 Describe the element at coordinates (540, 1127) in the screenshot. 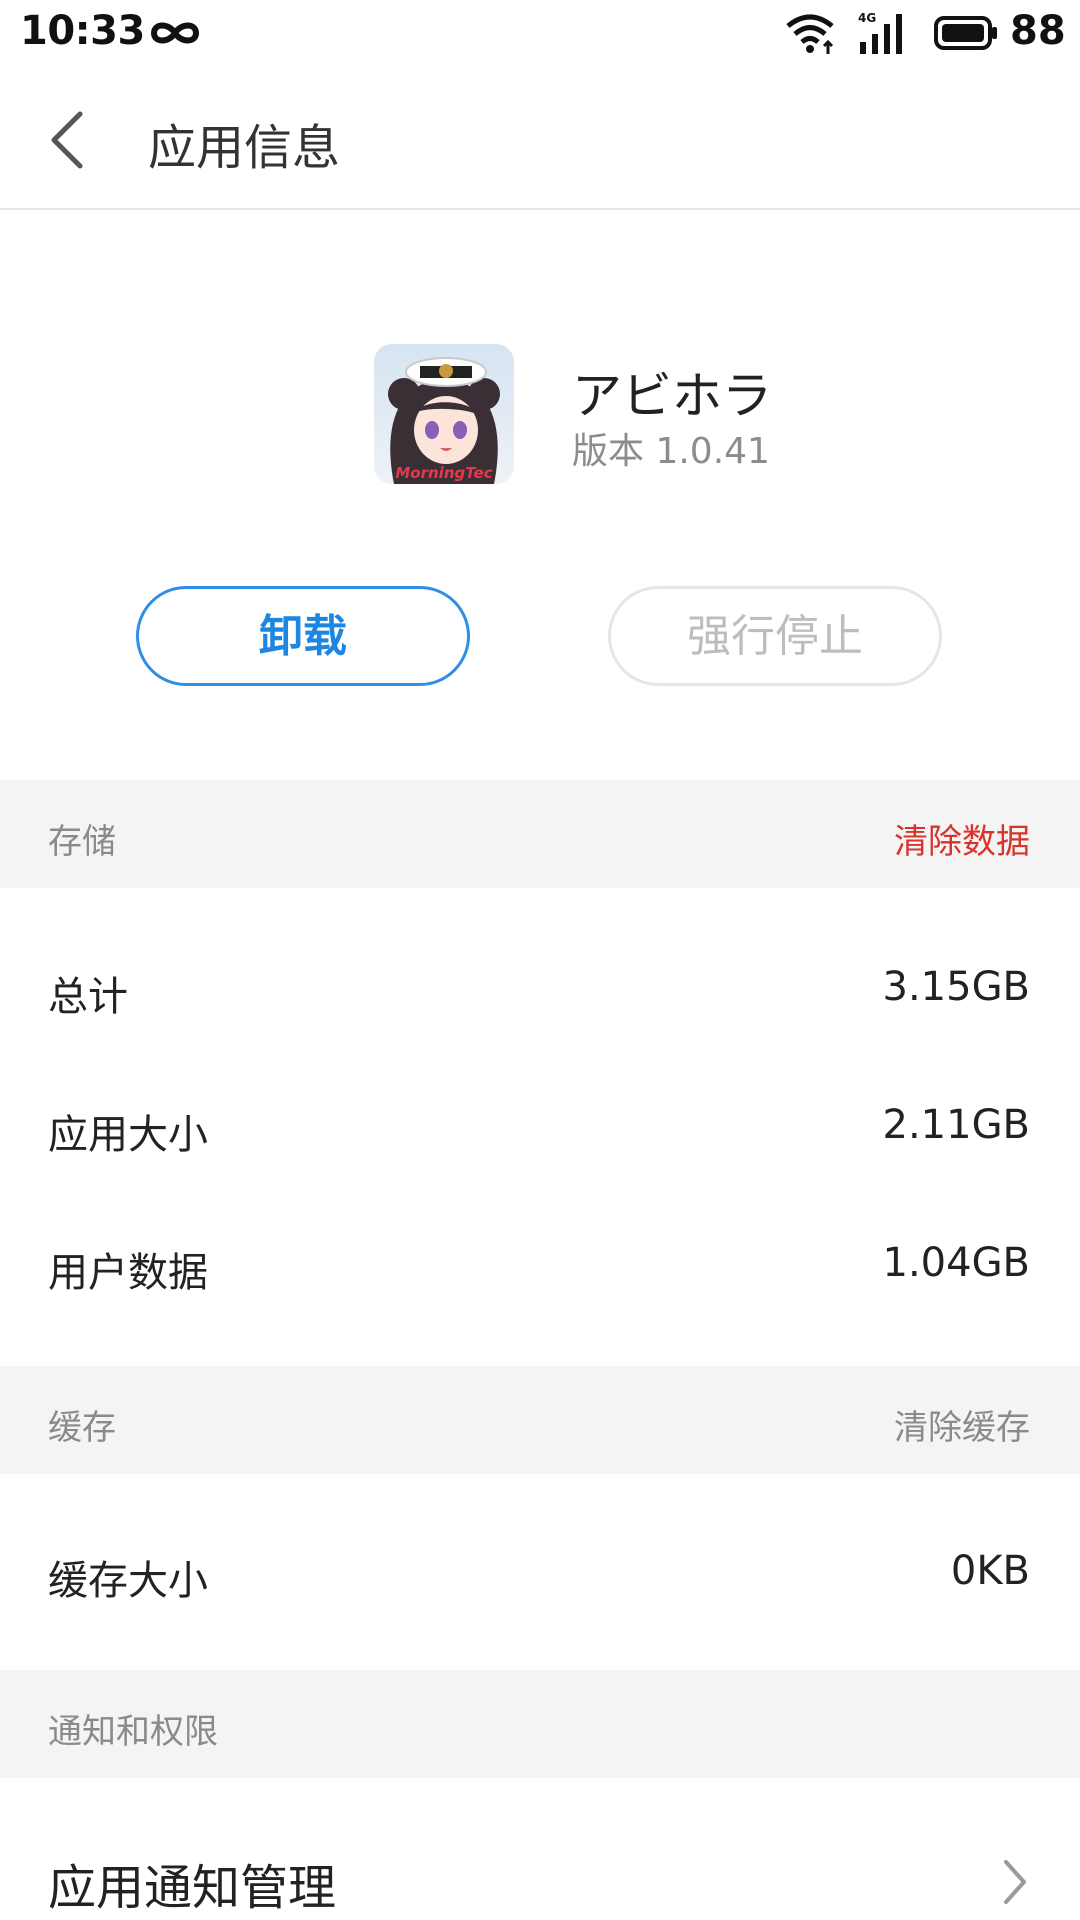

I see `storage-row-app-size: 应用大小 2.11GB` at that location.